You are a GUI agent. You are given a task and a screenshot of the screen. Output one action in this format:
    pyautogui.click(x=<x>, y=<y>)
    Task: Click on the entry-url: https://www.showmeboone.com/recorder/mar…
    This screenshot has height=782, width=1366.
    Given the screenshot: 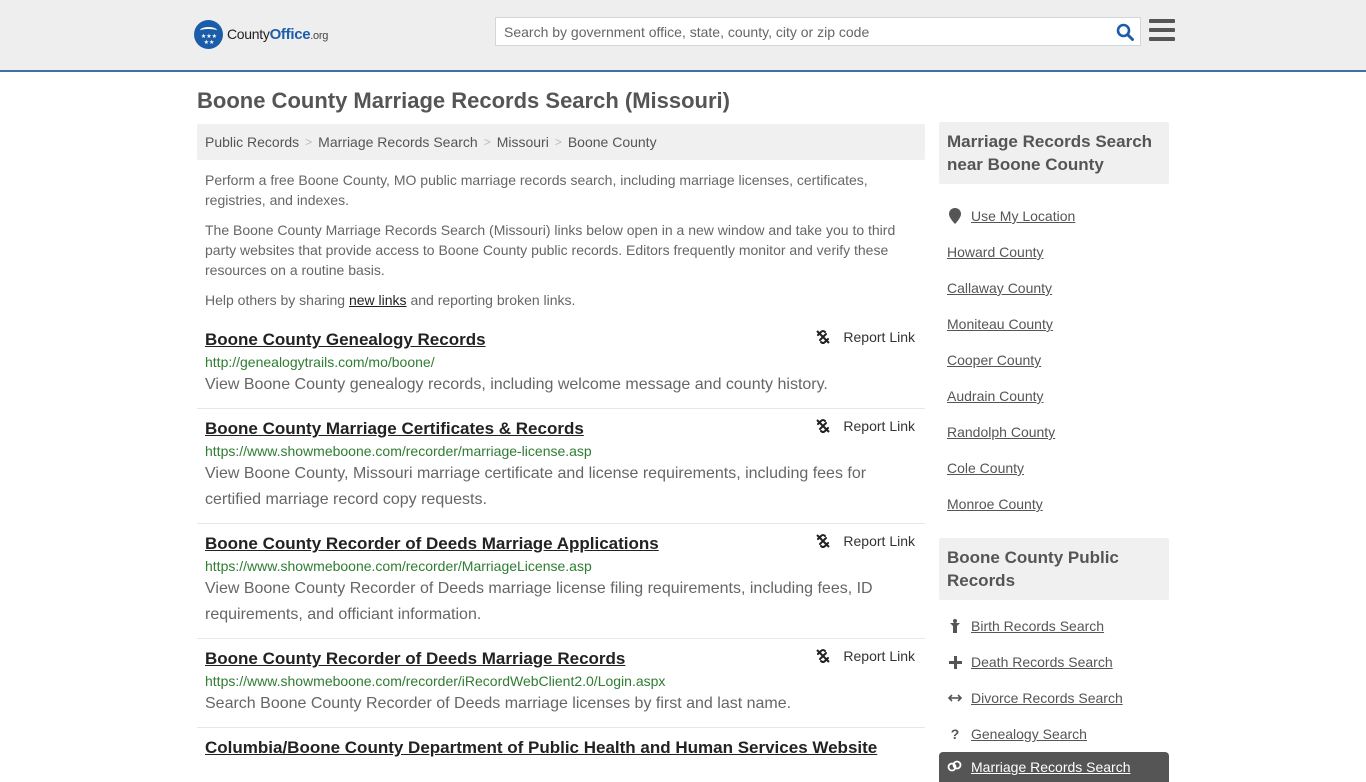 What is the action you would take?
    pyautogui.click(x=561, y=451)
    